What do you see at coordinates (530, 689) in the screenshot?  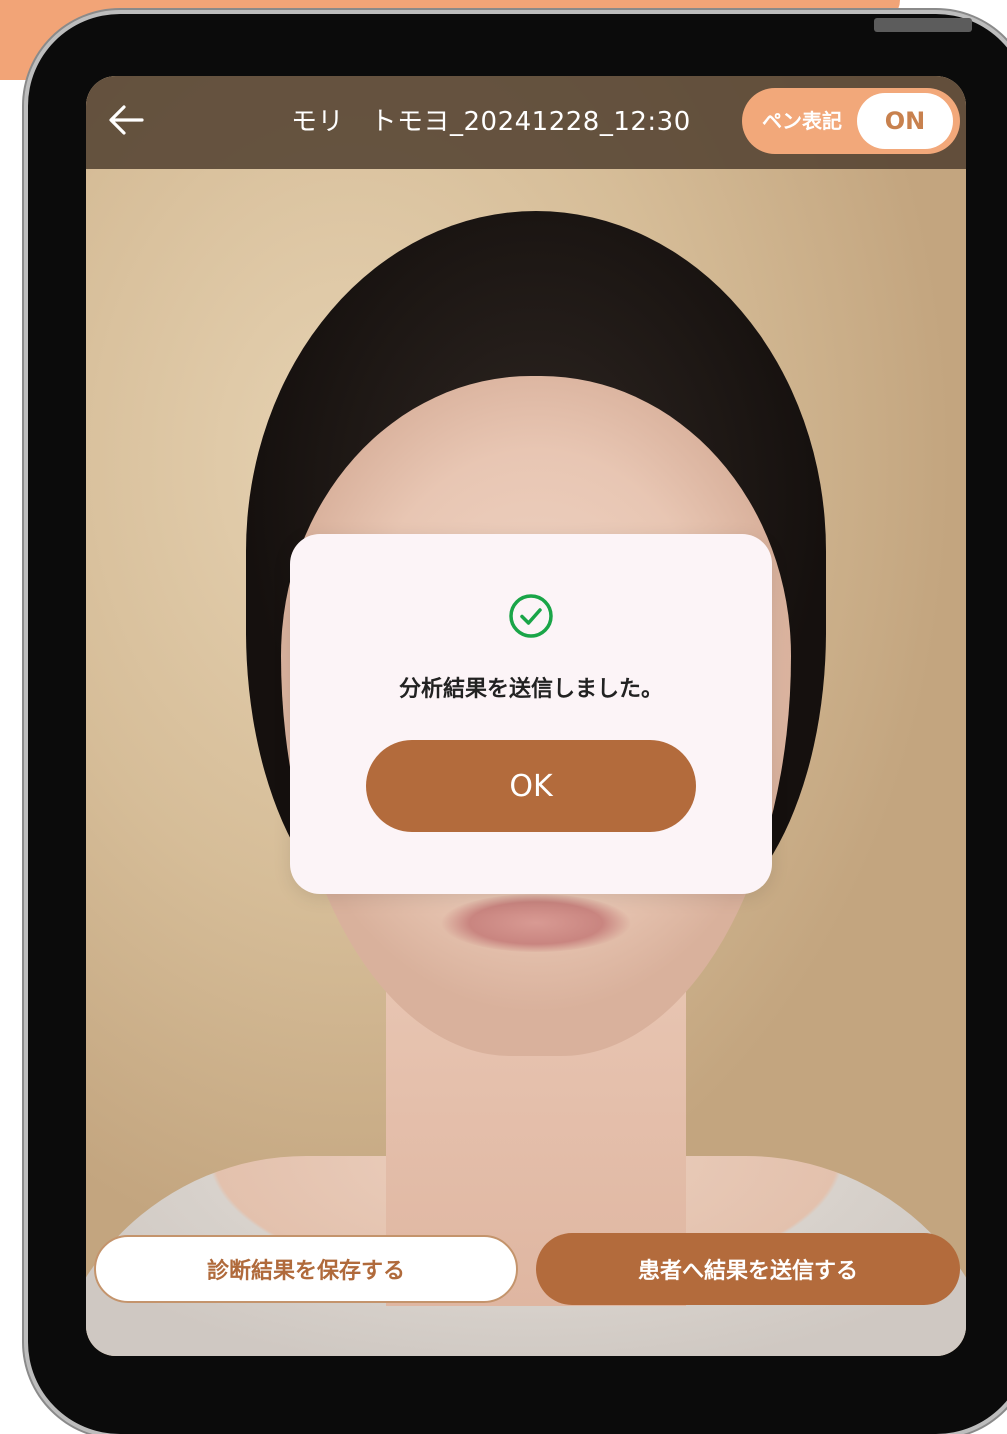 I see `dialog-message: 分析結果を送信しました。` at bounding box center [530, 689].